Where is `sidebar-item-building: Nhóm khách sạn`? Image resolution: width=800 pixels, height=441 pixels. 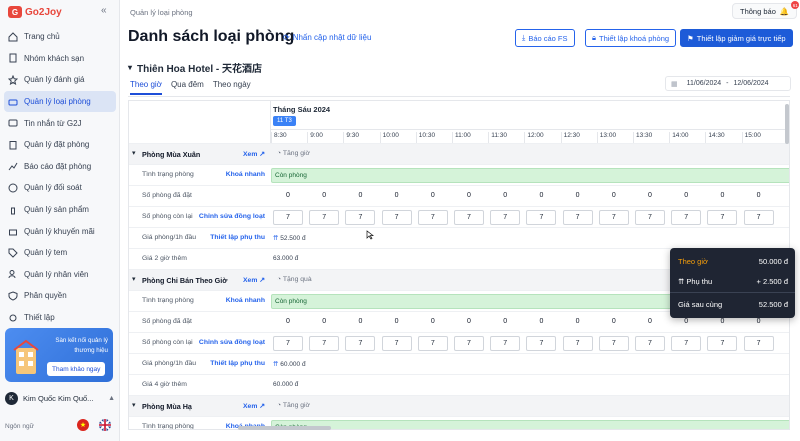 sidebar-item-building: Nhóm khách sạn is located at coordinates (60, 59).